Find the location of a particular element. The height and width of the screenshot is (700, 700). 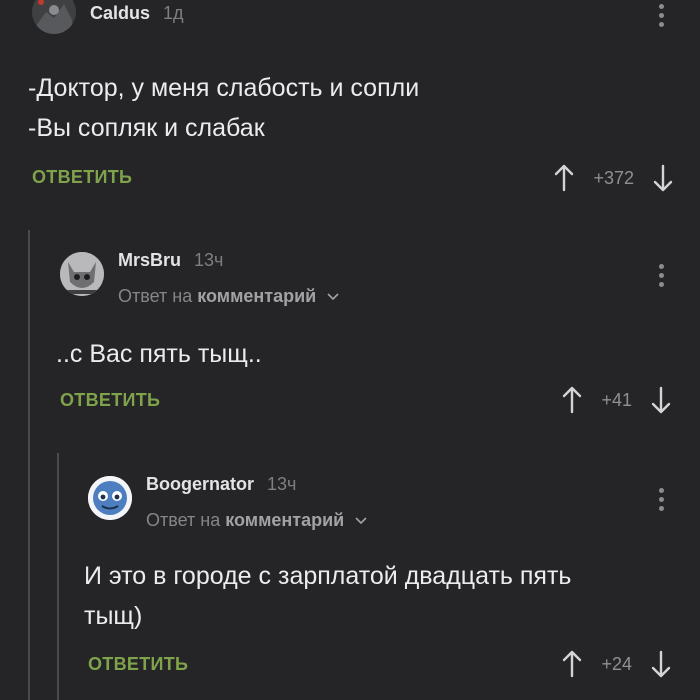

rating-count: +41 is located at coordinates (616, 399).